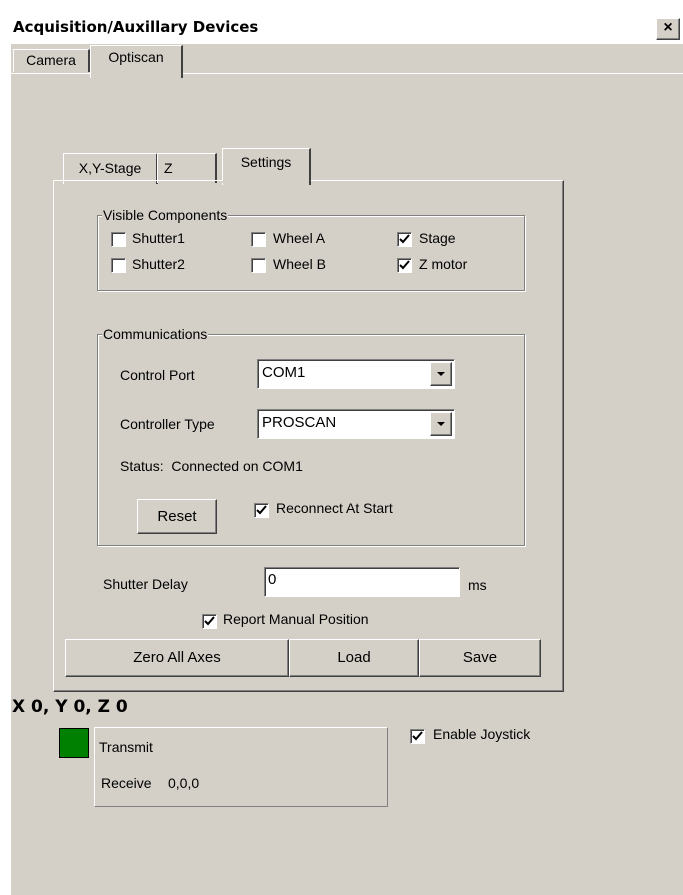 This screenshot has height=895, width=683. What do you see at coordinates (299, 264) in the screenshot?
I see `wheel-b-label: Wheel B` at bounding box center [299, 264].